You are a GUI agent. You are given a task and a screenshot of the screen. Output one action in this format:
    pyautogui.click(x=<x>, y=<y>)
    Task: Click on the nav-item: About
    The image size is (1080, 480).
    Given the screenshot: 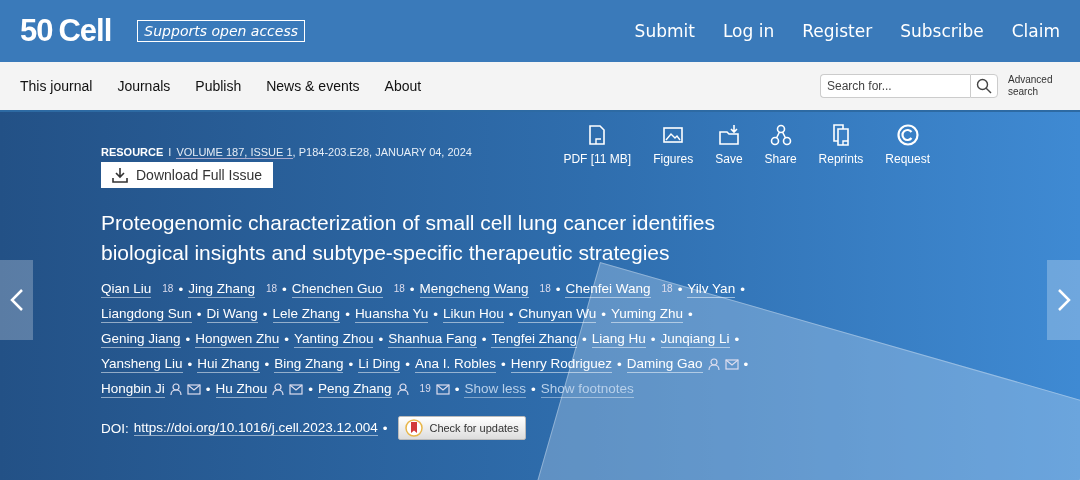 What is the action you would take?
    pyautogui.click(x=403, y=86)
    